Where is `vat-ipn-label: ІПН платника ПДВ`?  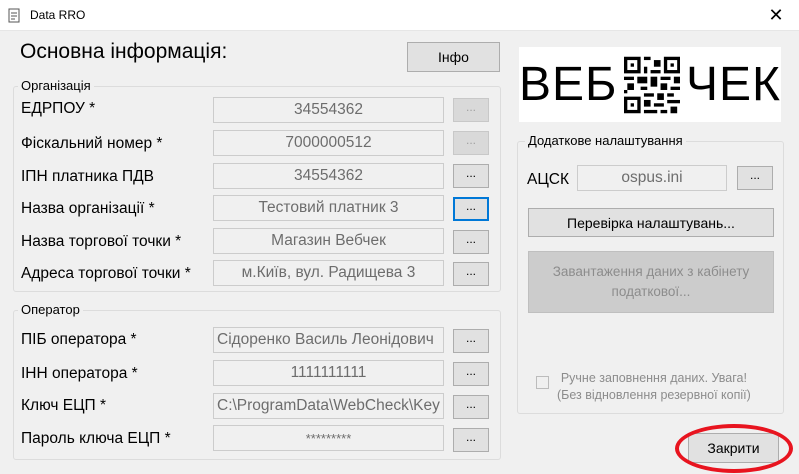 vat-ipn-label: ІПН платника ПДВ is located at coordinates (88, 176).